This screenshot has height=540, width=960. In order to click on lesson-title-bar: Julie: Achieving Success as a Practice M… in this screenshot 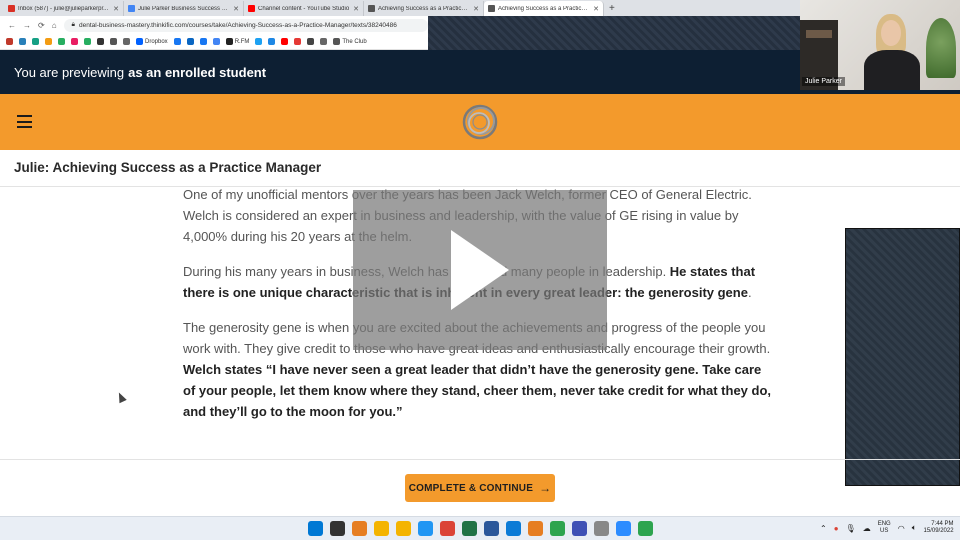, I will do `click(480, 168)`.